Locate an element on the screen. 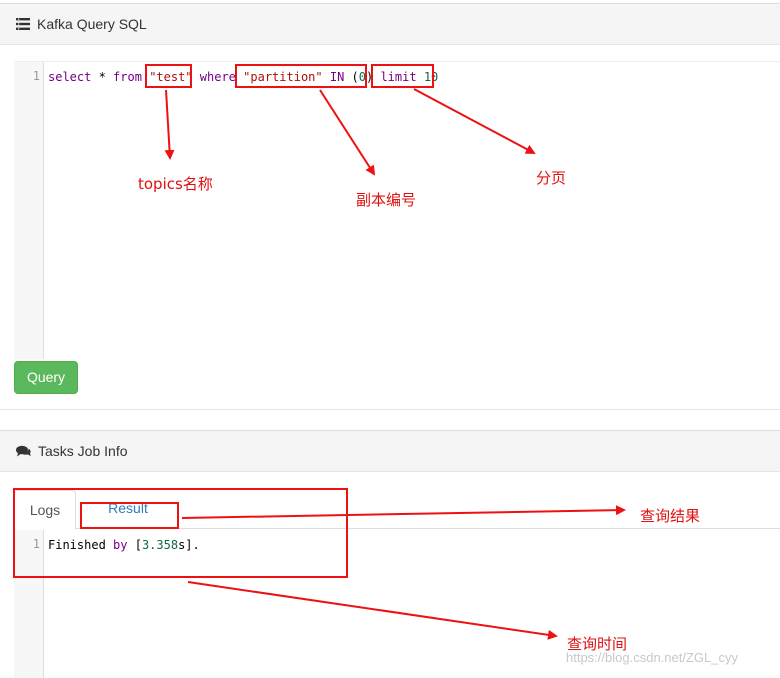  watermark: https://blog.csdn.net/ZGL_cyy is located at coordinates (652, 657).